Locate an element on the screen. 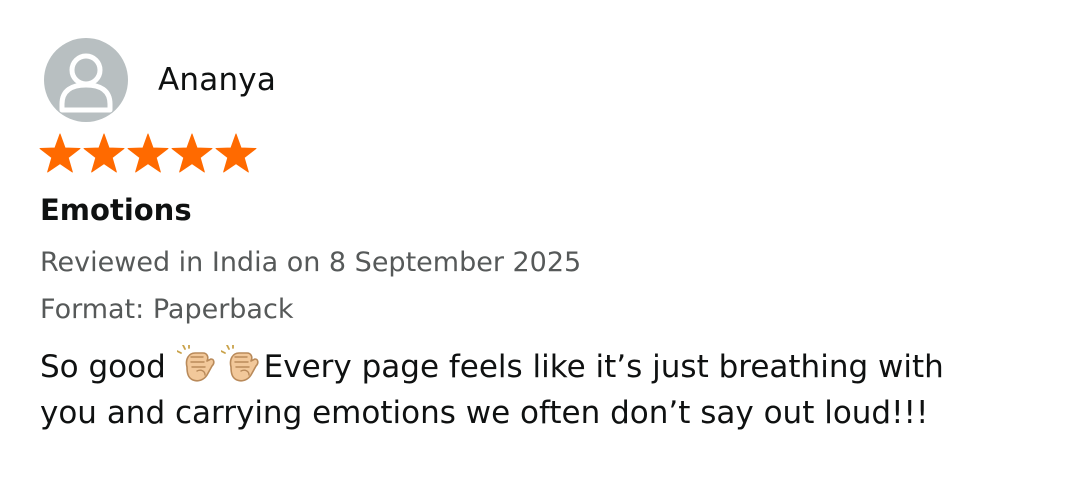  star-rating is located at coordinates (148, 155).